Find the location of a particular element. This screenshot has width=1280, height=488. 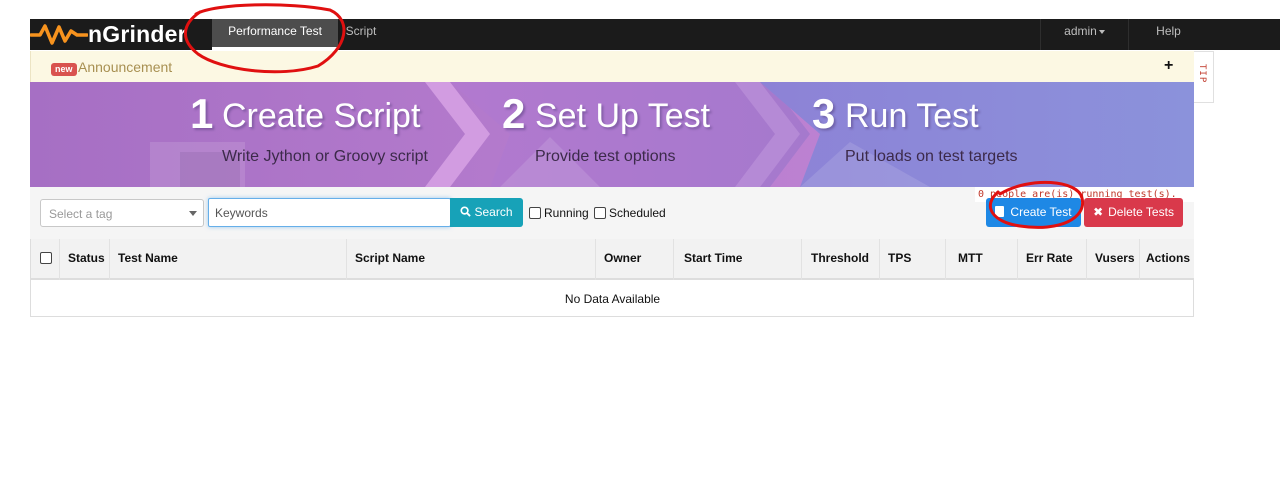

running-label: Running is located at coordinates (566, 213).